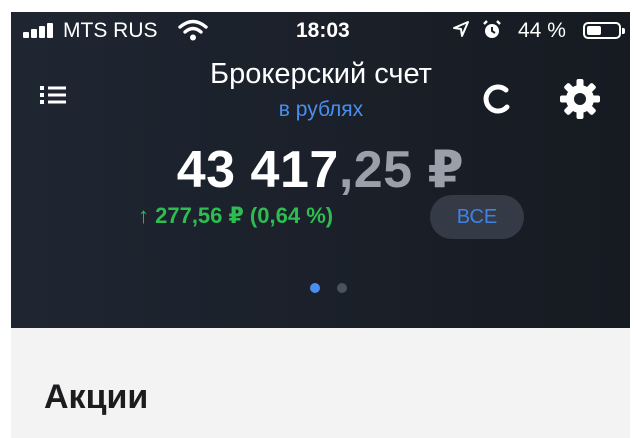  What do you see at coordinates (342, 288) in the screenshot?
I see `page-dot-inactive` at bounding box center [342, 288].